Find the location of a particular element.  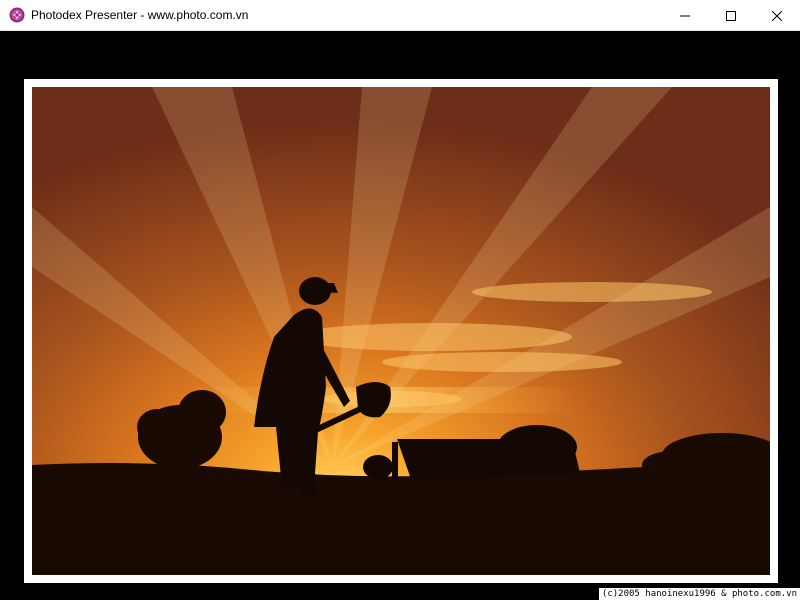

maximize-button is located at coordinates (731, 15).